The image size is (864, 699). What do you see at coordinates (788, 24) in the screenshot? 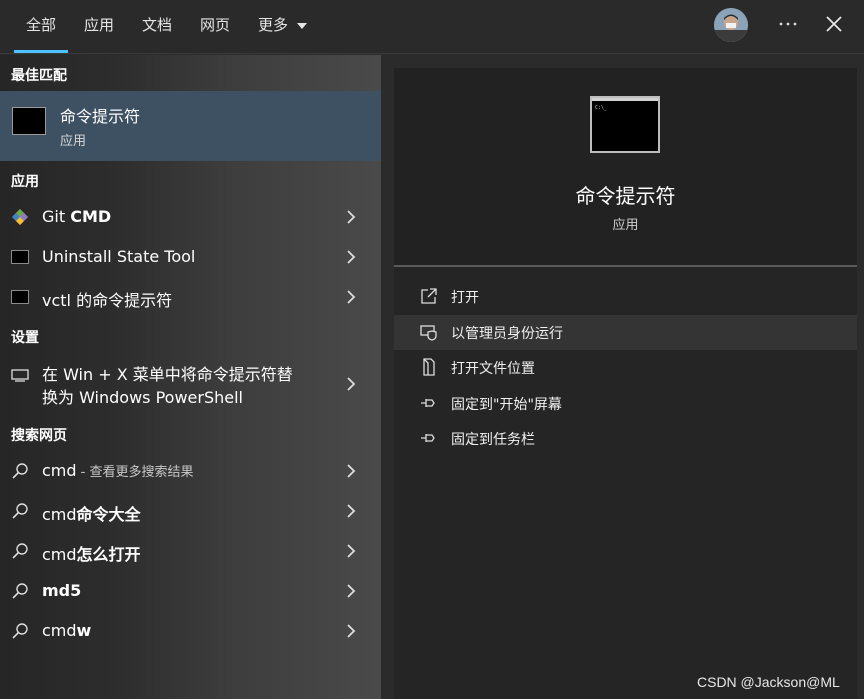
I see `ellipsis-icon` at bounding box center [788, 24].